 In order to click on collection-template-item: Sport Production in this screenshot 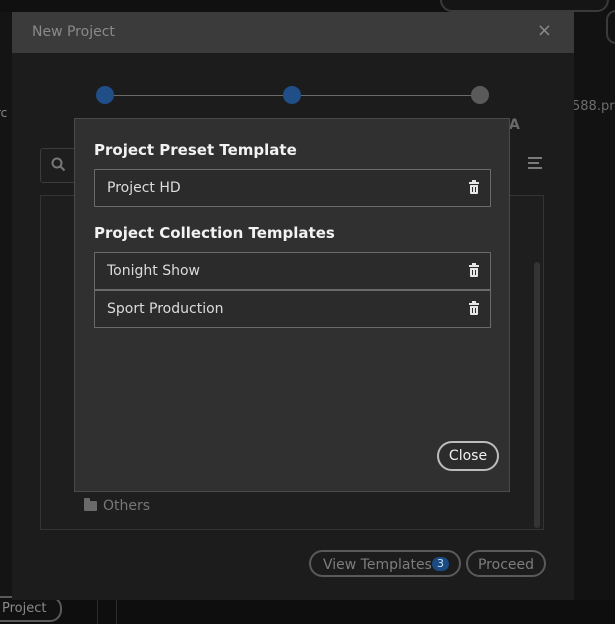, I will do `click(292, 309)`.